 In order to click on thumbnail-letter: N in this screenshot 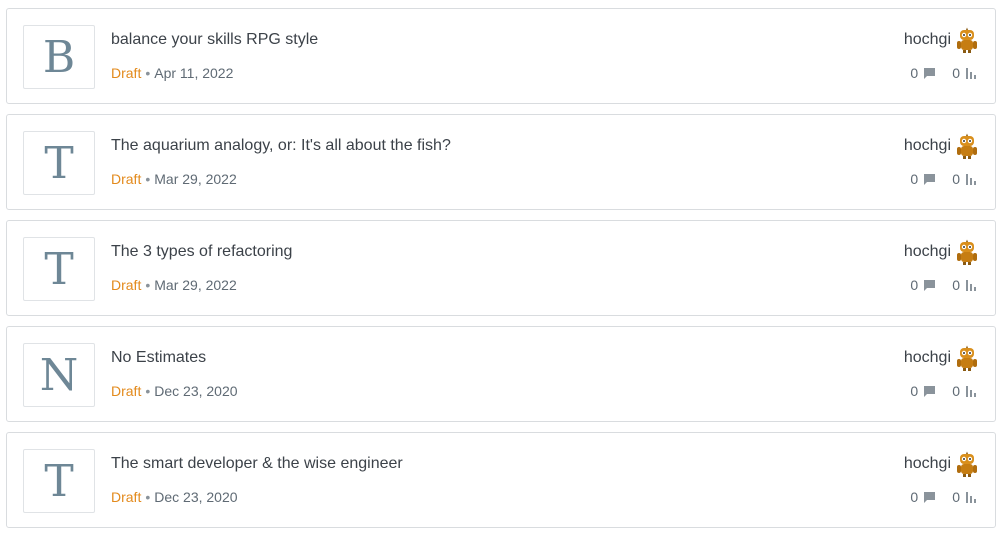, I will do `click(59, 375)`.